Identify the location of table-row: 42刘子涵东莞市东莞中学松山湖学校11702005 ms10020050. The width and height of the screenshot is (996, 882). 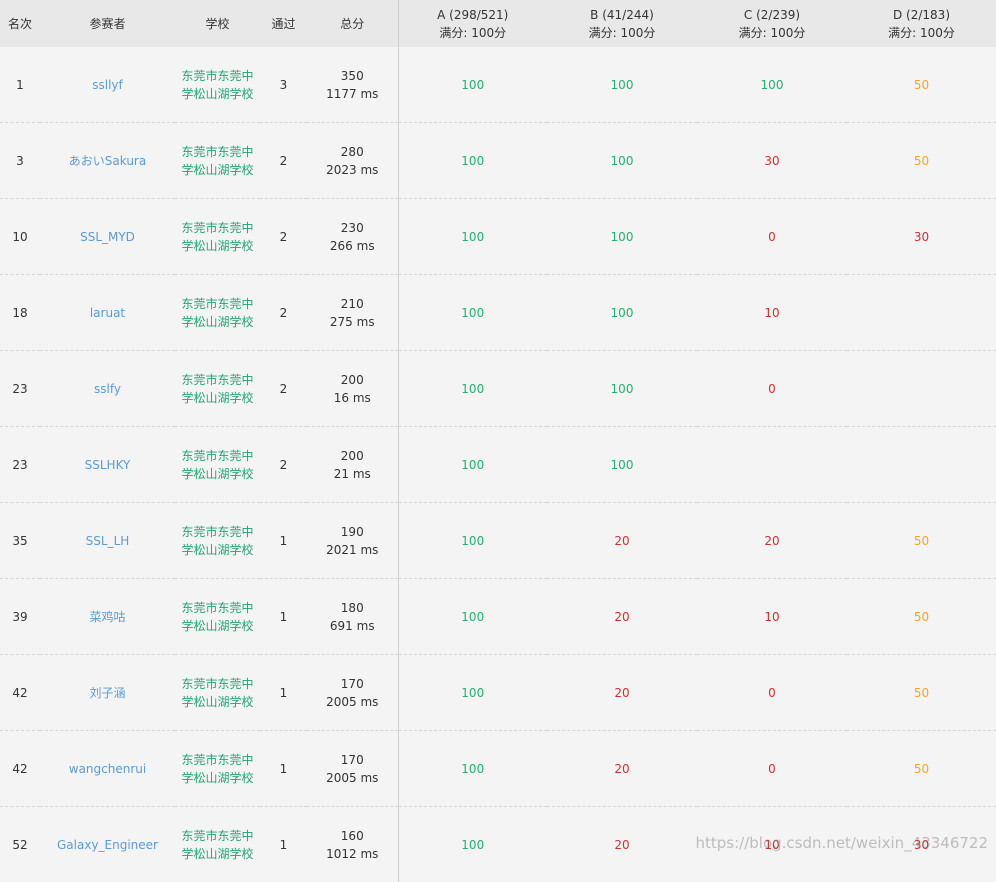
(498, 693).